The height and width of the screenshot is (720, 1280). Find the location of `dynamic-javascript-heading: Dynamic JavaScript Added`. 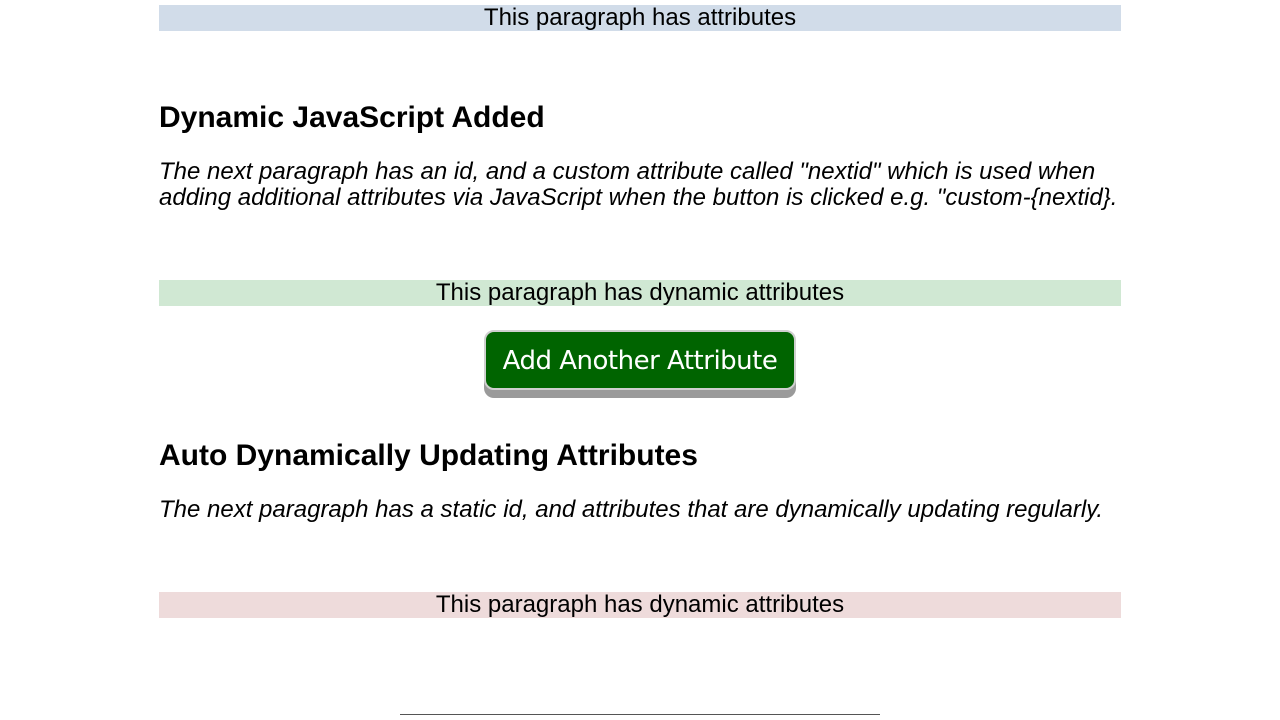

dynamic-javascript-heading: Dynamic JavaScript Added is located at coordinates (352, 117).